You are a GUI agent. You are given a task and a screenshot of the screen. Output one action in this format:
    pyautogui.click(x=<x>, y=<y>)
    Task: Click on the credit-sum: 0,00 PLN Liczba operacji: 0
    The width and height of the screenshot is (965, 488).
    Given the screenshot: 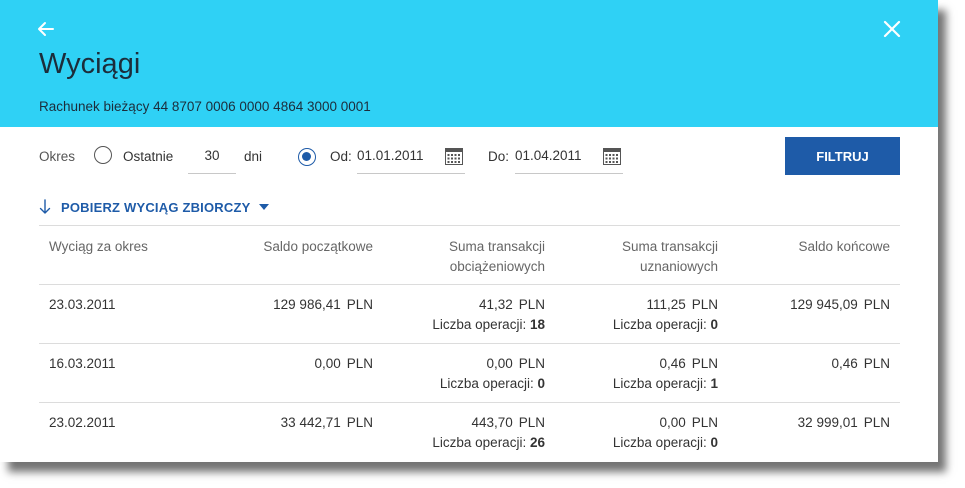 What is the action you would take?
    pyautogui.click(x=665, y=432)
    